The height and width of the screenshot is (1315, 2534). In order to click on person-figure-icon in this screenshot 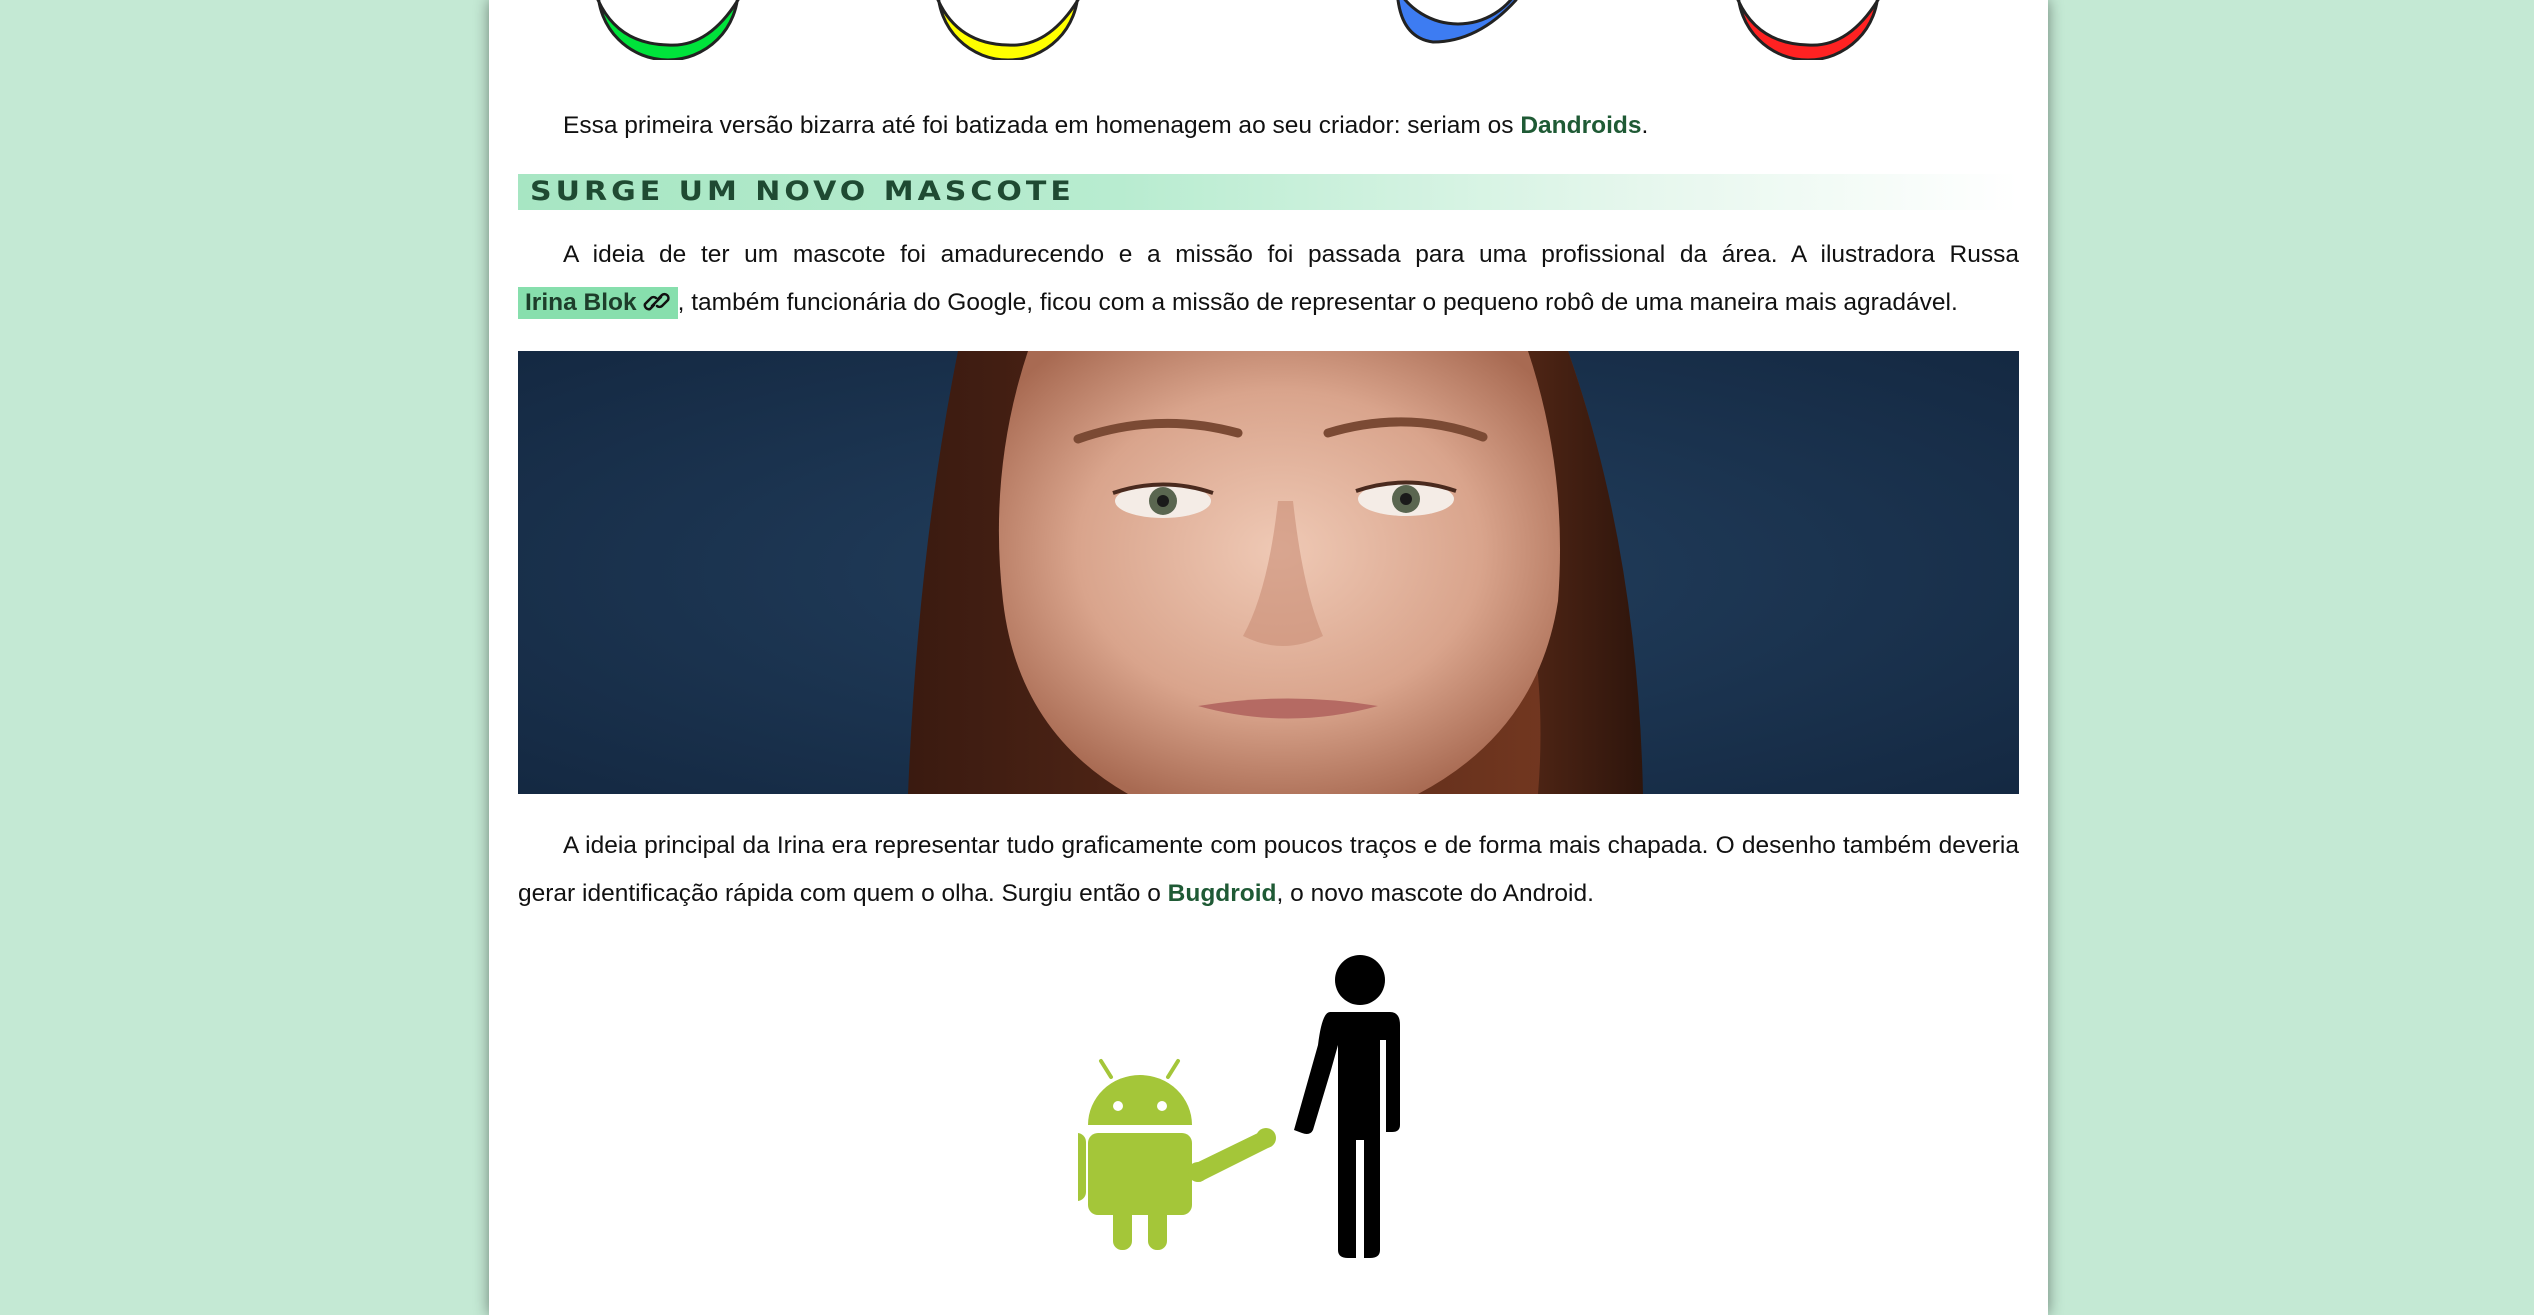, I will do `click(1347, 1106)`.